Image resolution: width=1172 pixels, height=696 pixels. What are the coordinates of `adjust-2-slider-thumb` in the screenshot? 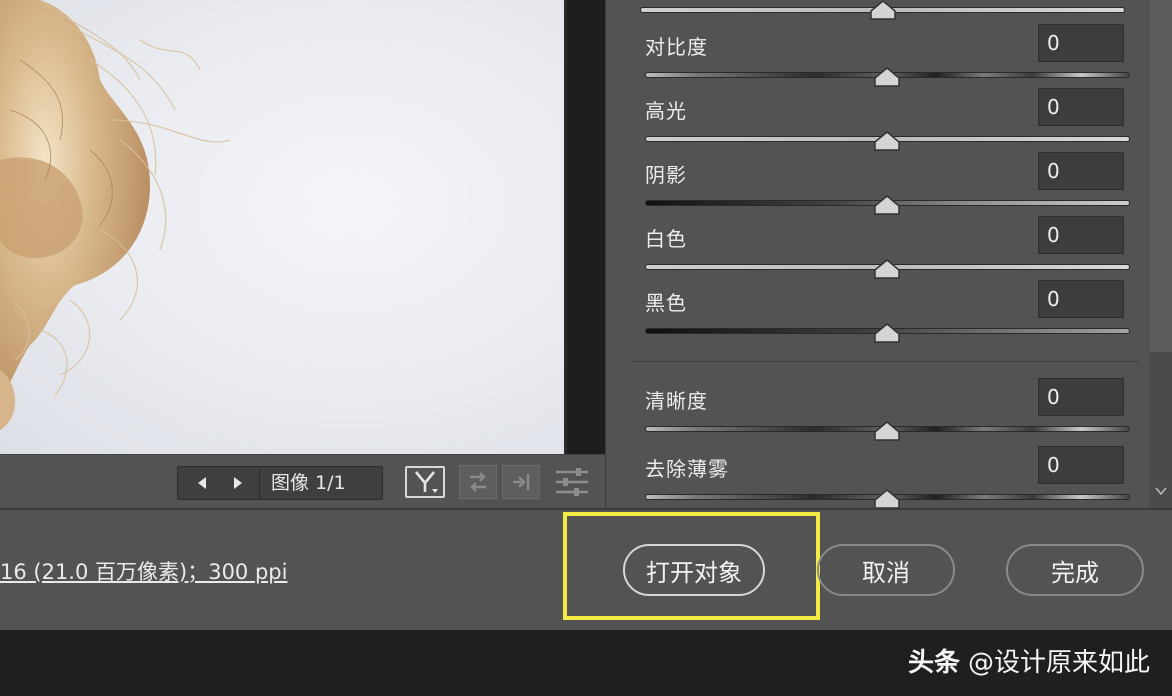 It's located at (887, 205).